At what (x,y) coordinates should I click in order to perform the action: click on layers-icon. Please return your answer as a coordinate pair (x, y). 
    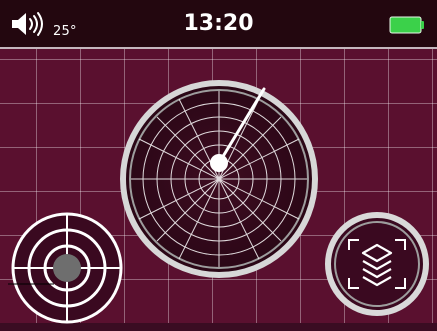
    Looking at the image, I should click on (377, 264).